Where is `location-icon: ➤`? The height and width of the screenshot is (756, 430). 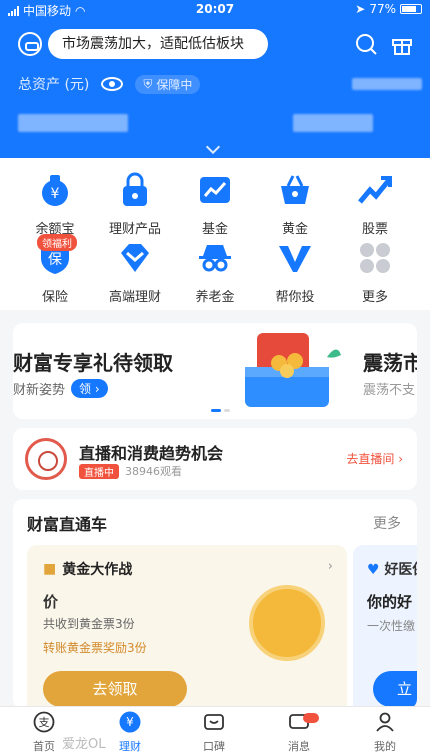
location-icon: ➤ is located at coordinates (360, 9).